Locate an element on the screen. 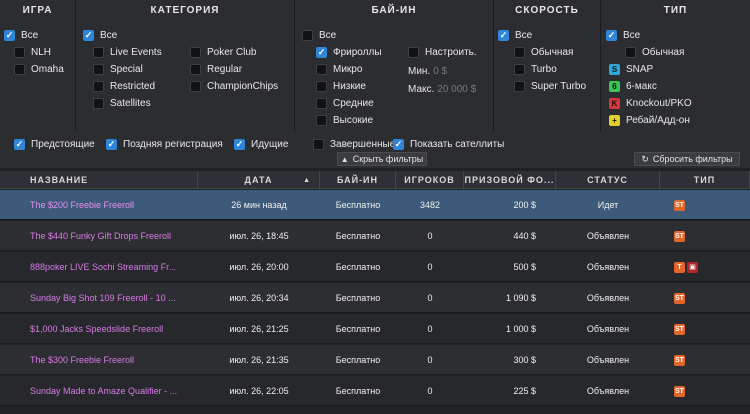 This screenshot has height=414, width=750. filter-option: Средние is located at coordinates (345, 103).